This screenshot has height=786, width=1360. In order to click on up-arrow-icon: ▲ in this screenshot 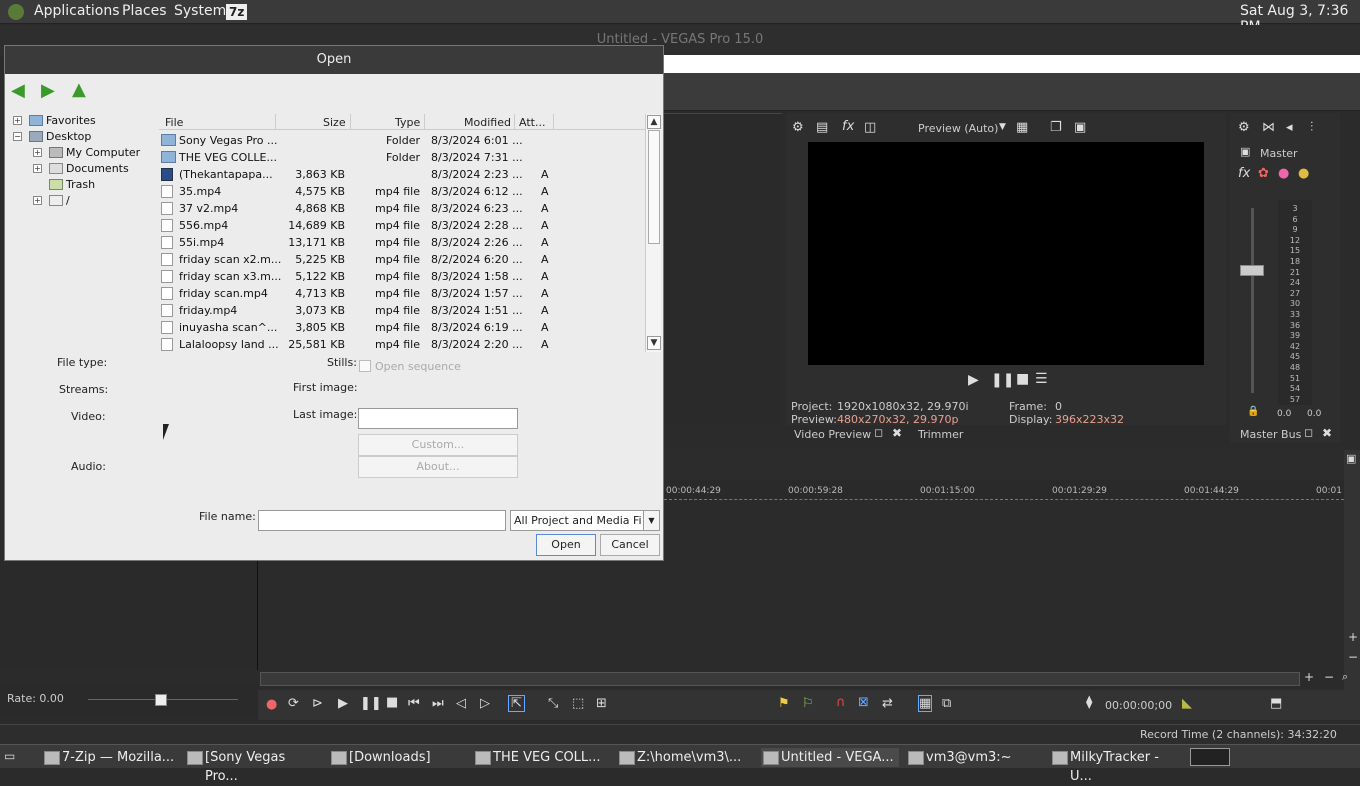, I will do `click(79, 89)`.